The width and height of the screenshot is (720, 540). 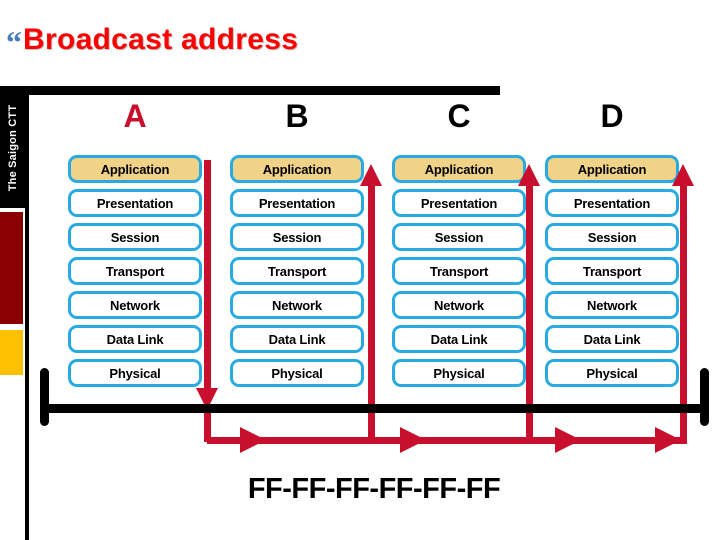 I want to click on page-title-text: Broadcast address, so click(x=161, y=39).